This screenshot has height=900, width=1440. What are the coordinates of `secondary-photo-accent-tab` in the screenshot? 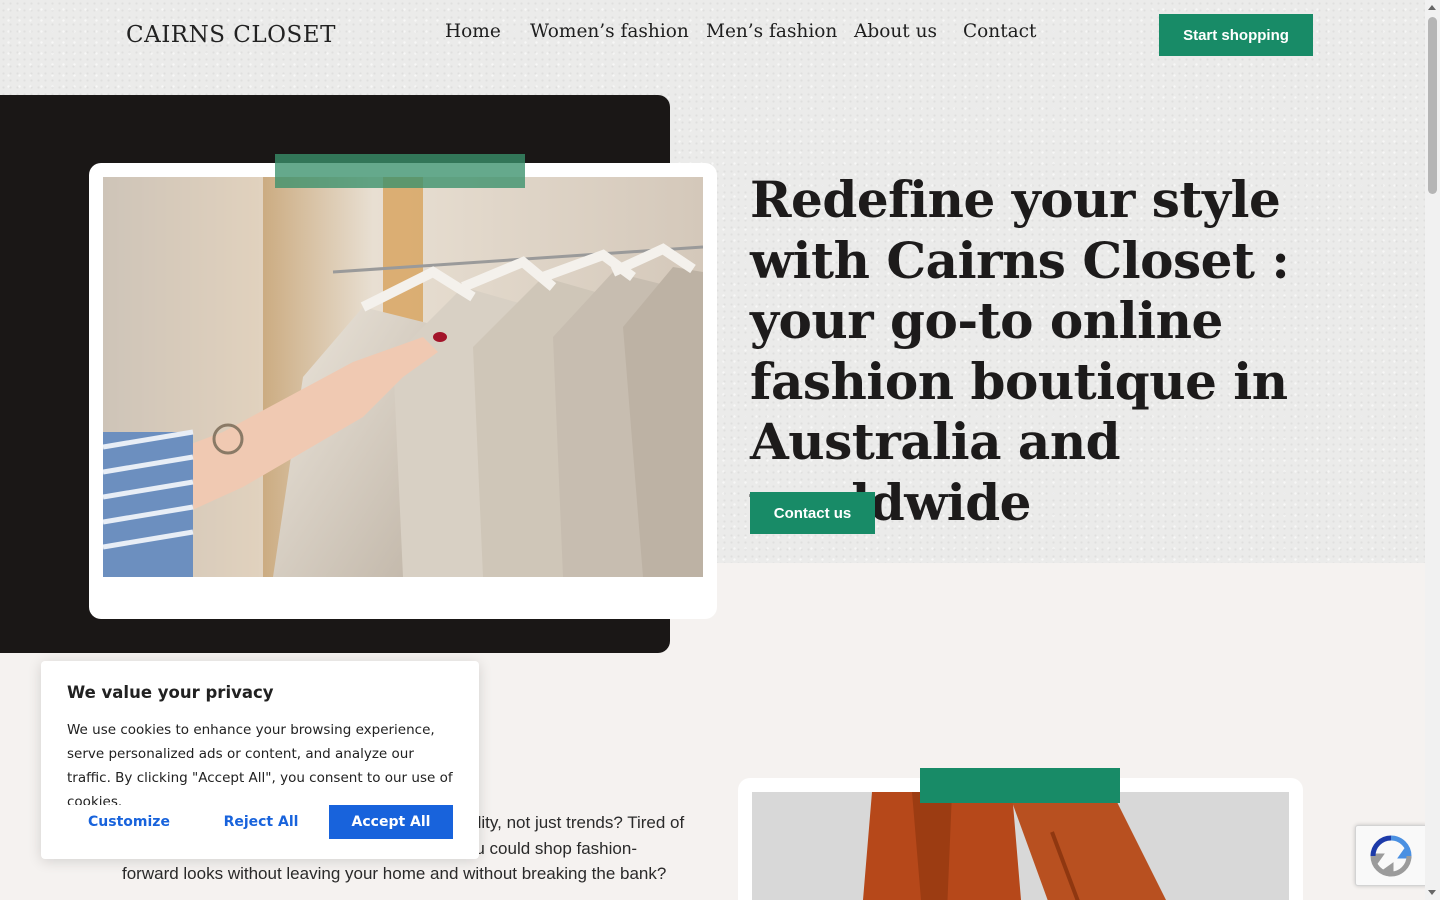 It's located at (1020, 785).